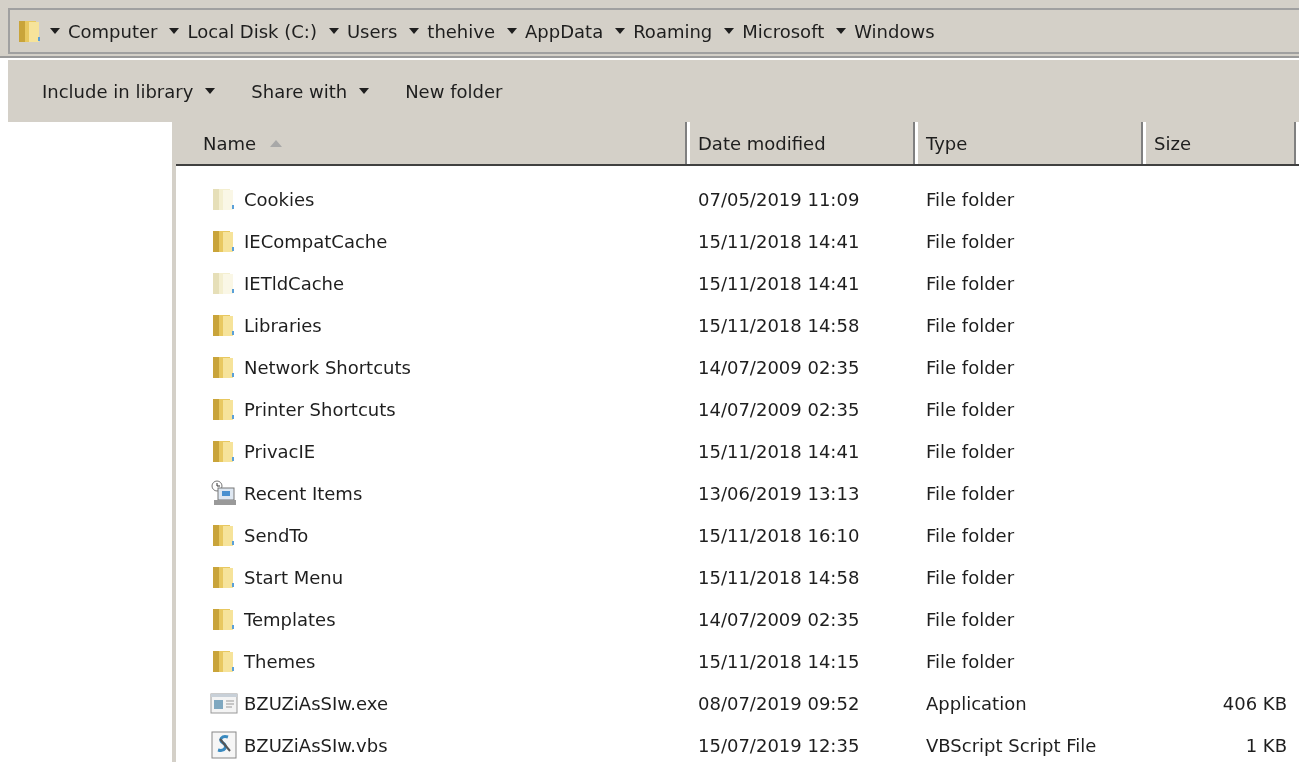 This screenshot has height=765, width=1299. I want to click on breadcrumb-item: Roaming, so click(664, 31).